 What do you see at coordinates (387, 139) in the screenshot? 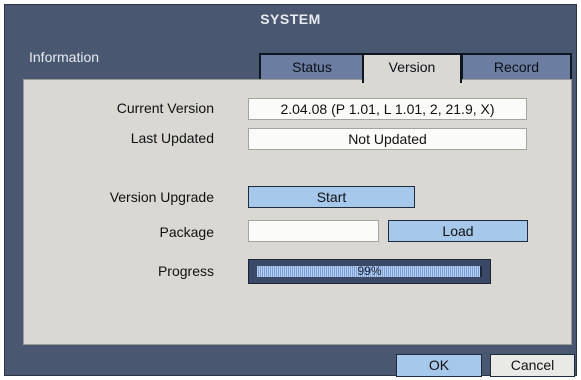
I see `last-updated-value: Not Updated` at bounding box center [387, 139].